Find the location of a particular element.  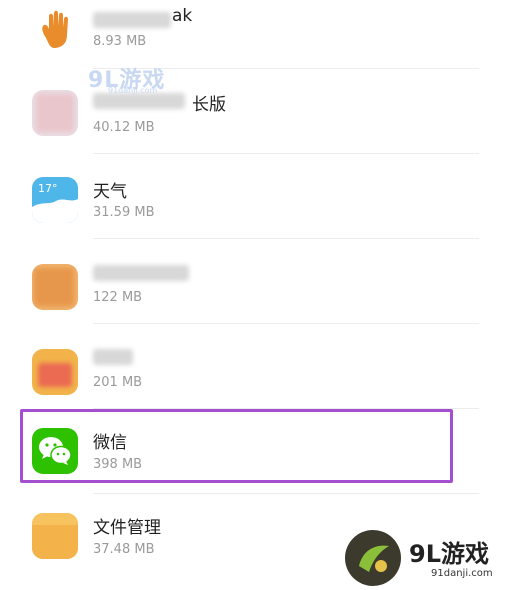

app-list-item: 122 MB is located at coordinates (257, 281).